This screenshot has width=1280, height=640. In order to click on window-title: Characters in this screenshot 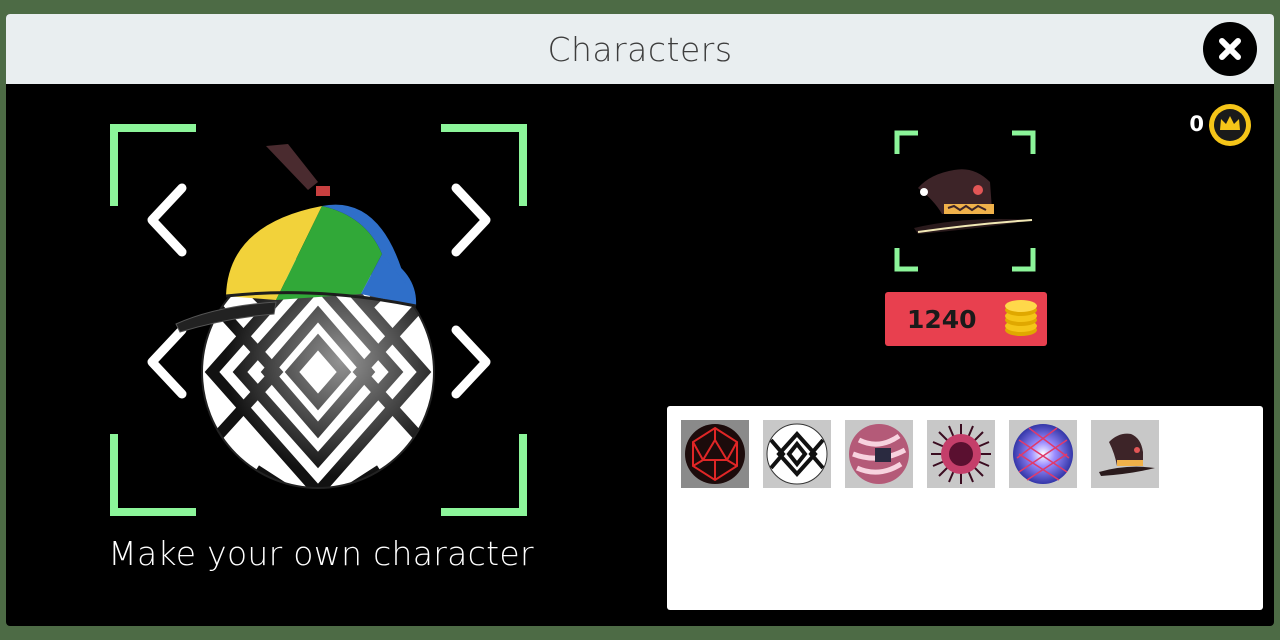, I will do `click(640, 49)`.